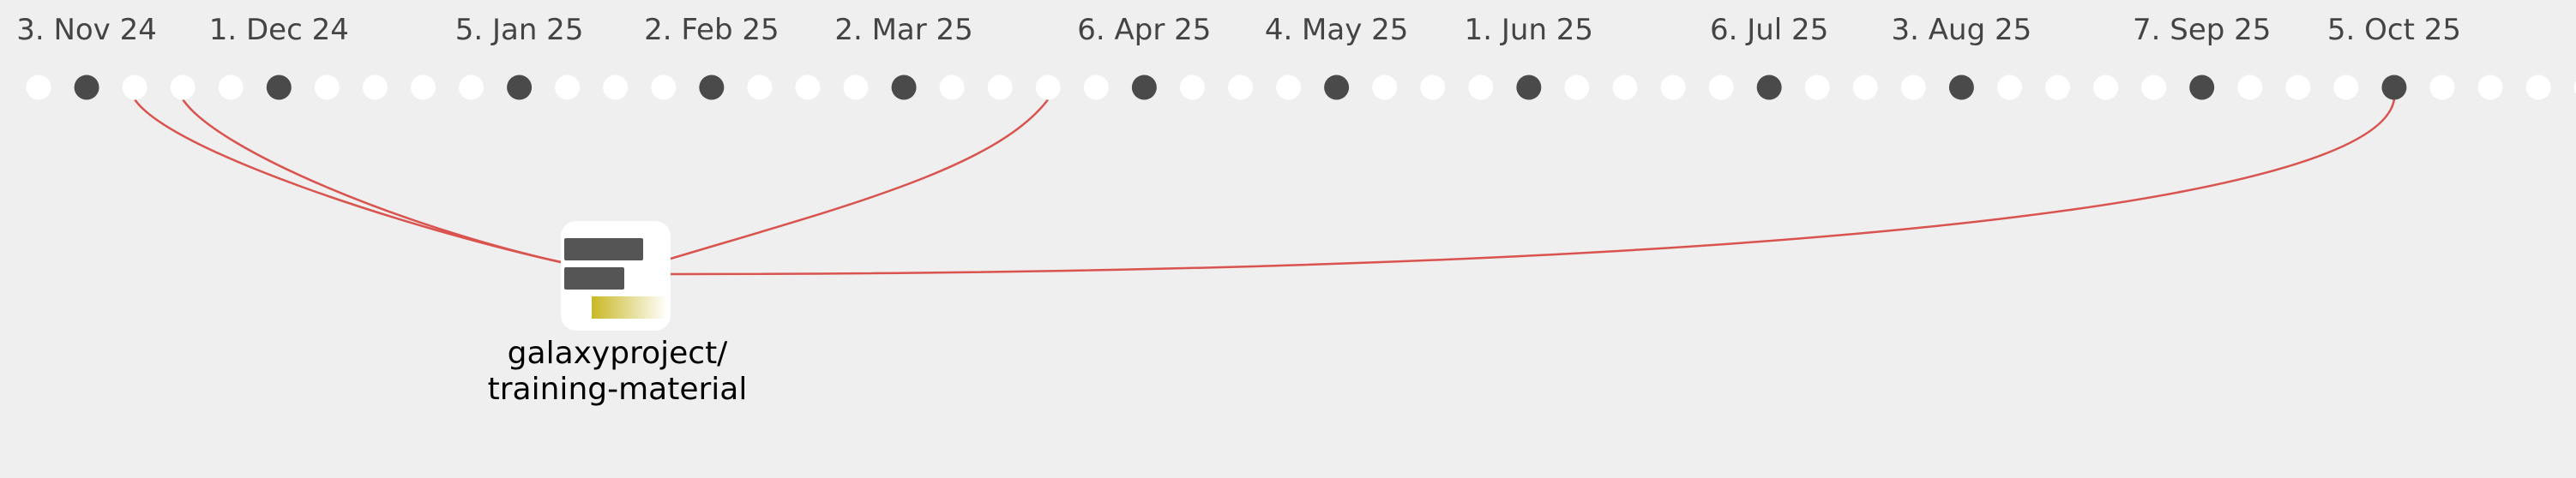 This screenshot has width=2576, height=478. I want to click on date-label: 5. Jan 25, so click(519, 30).